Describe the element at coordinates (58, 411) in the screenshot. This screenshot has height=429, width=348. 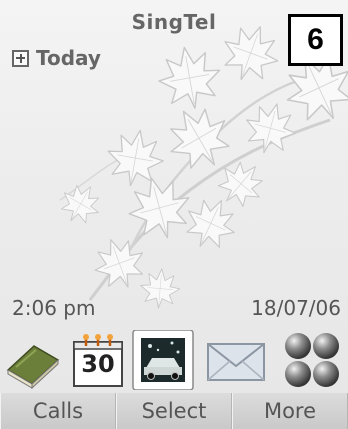
I see `calls-softkey: Calls` at that location.